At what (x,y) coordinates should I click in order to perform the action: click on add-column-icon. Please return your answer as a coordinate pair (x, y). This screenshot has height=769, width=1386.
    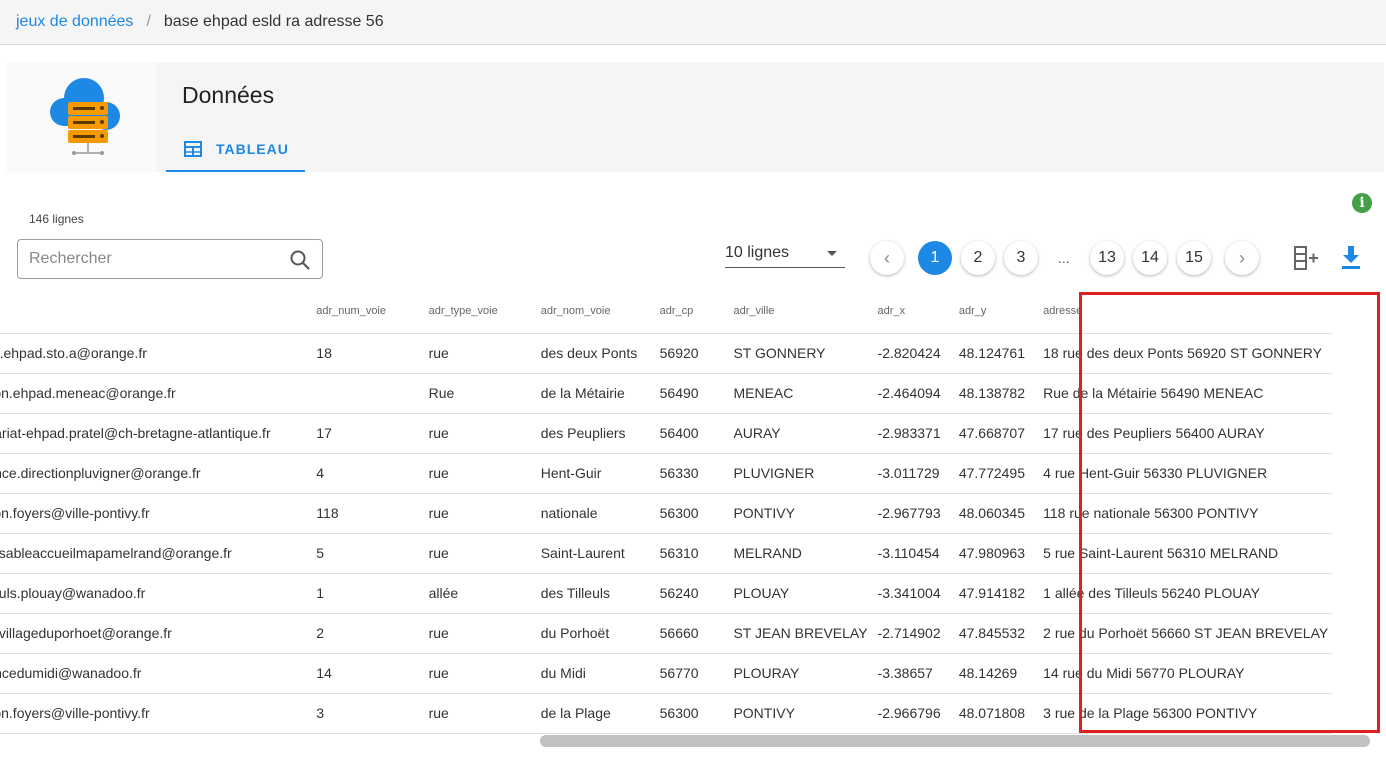
    Looking at the image, I should click on (1306, 258).